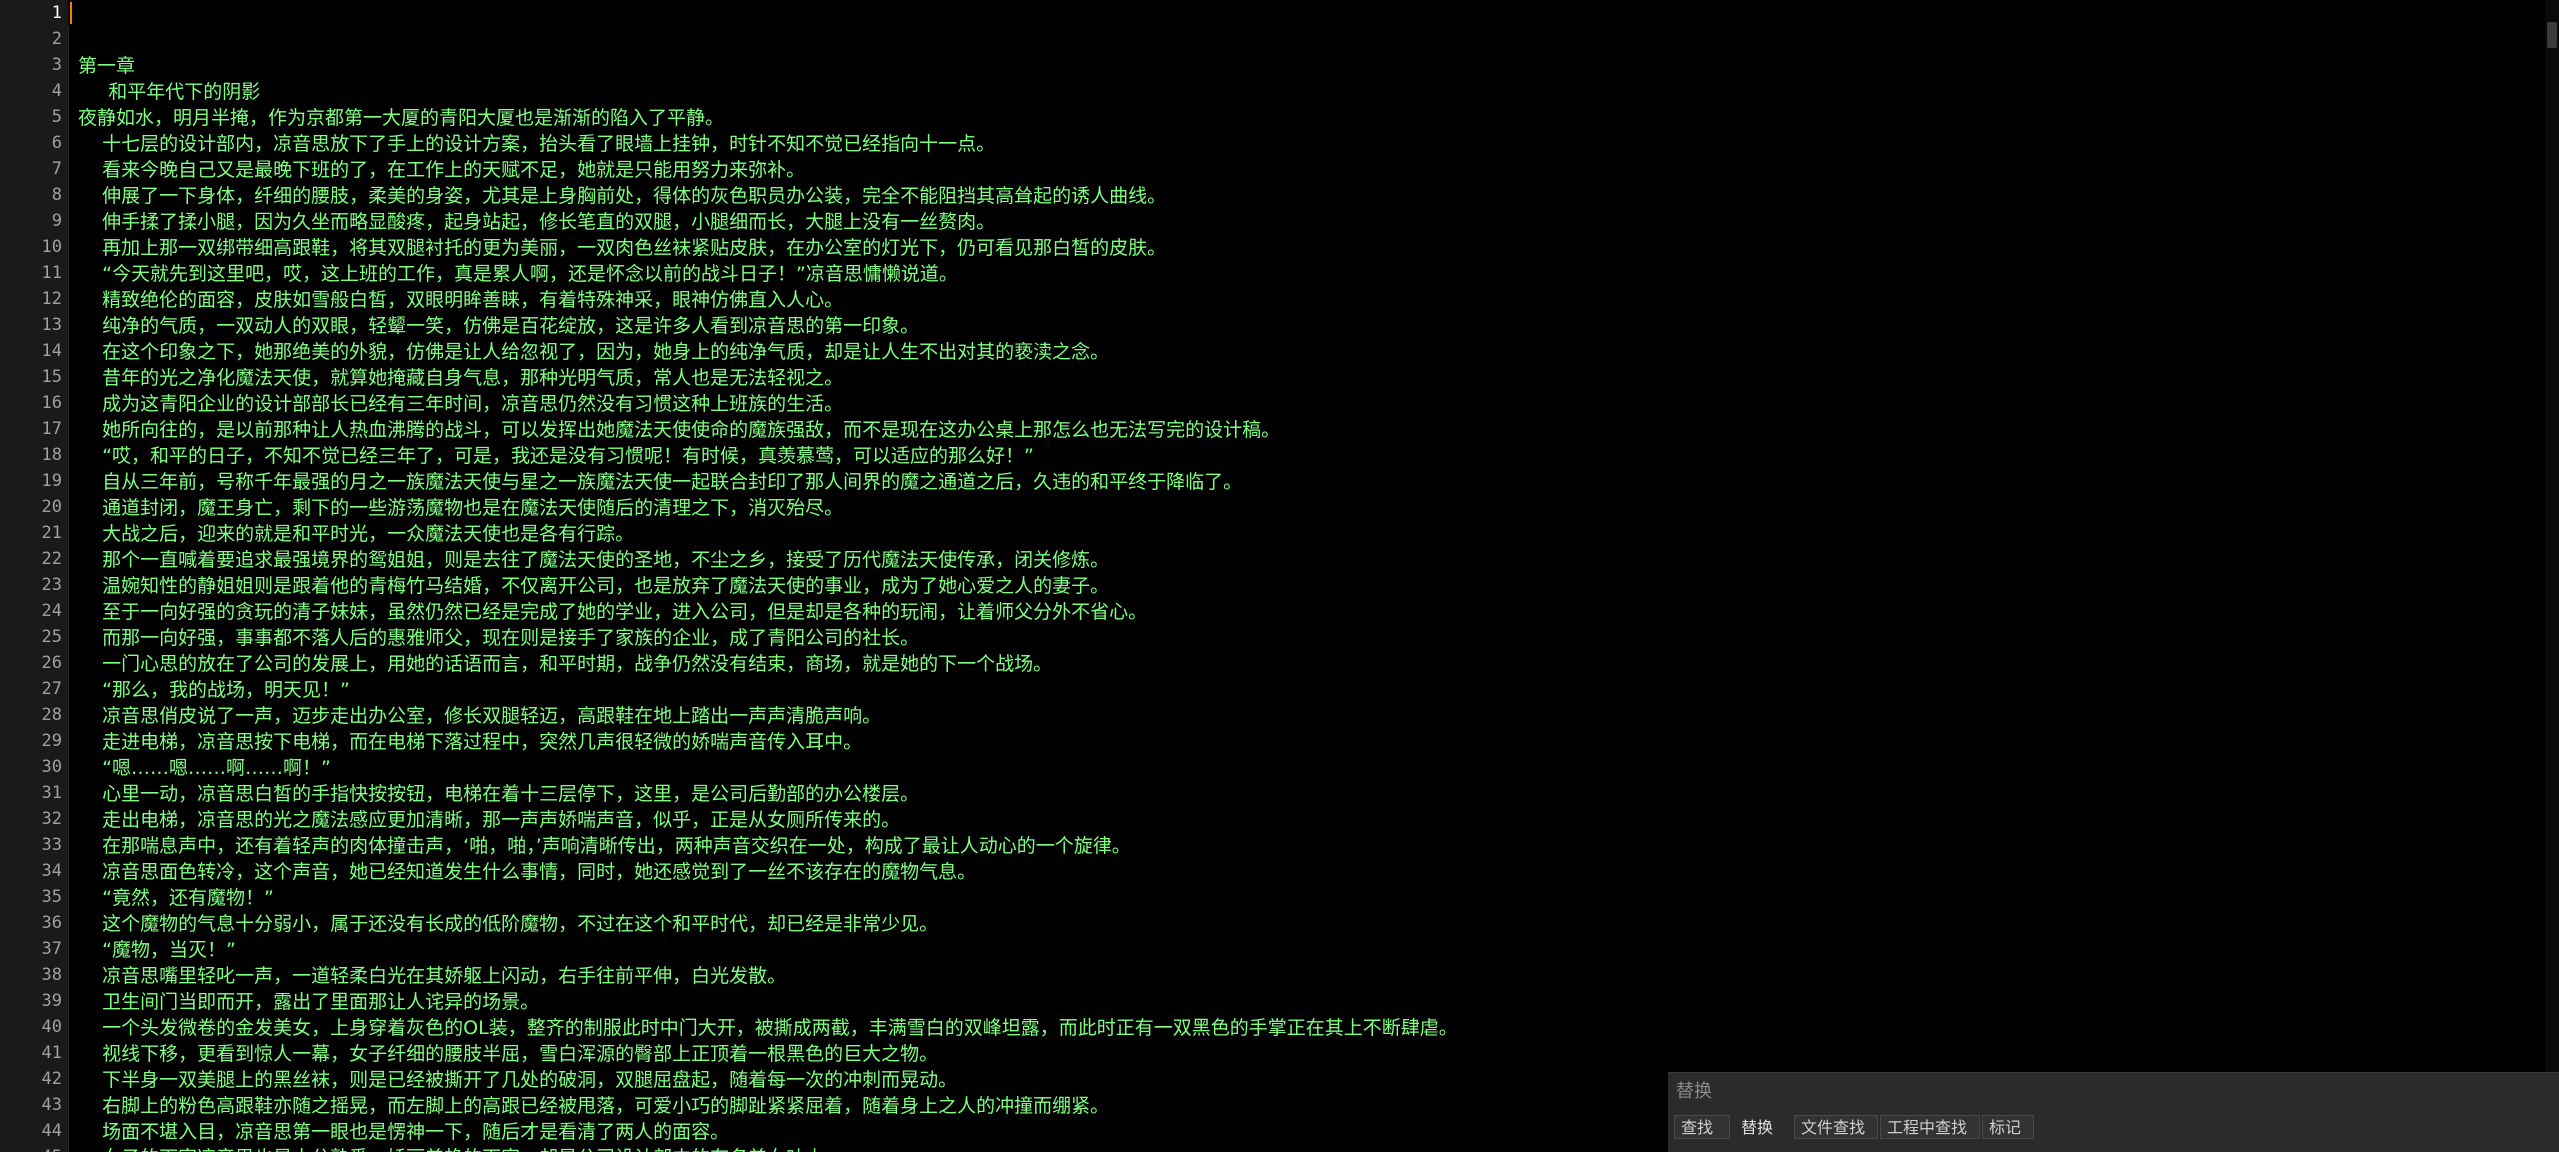  Describe the element at coordinates (356, 534) in the screenshot. I see `text-line: 大战之后，迎来的就是和平时光，一众魔法天使也是各有行踪。` at that location.